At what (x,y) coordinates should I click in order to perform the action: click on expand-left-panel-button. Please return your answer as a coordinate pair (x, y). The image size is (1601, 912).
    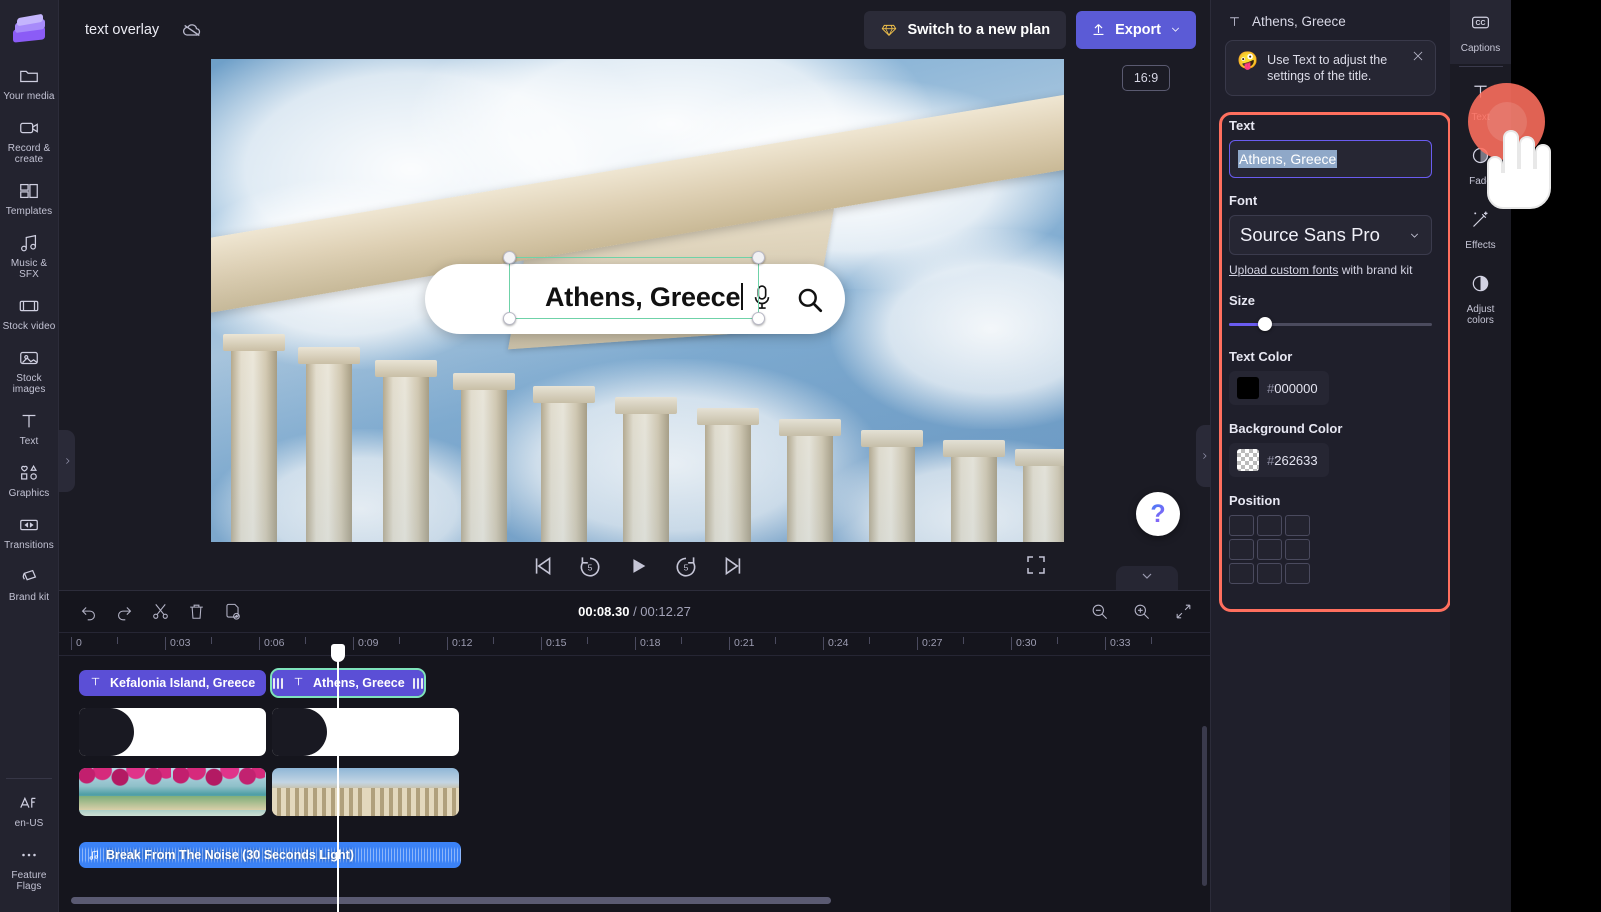
    Looking at the image, I should click on (67, 461).